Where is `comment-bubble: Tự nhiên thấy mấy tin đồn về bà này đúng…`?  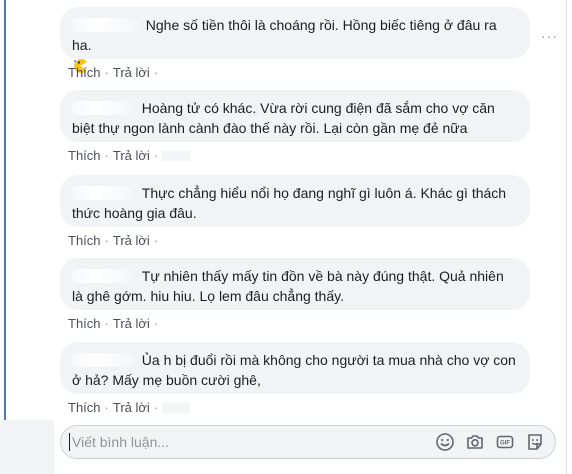 comment-bubble: Tự nhiên thấy mấy tin đồn về bà này đúng… is located at coordinates (295, 284).